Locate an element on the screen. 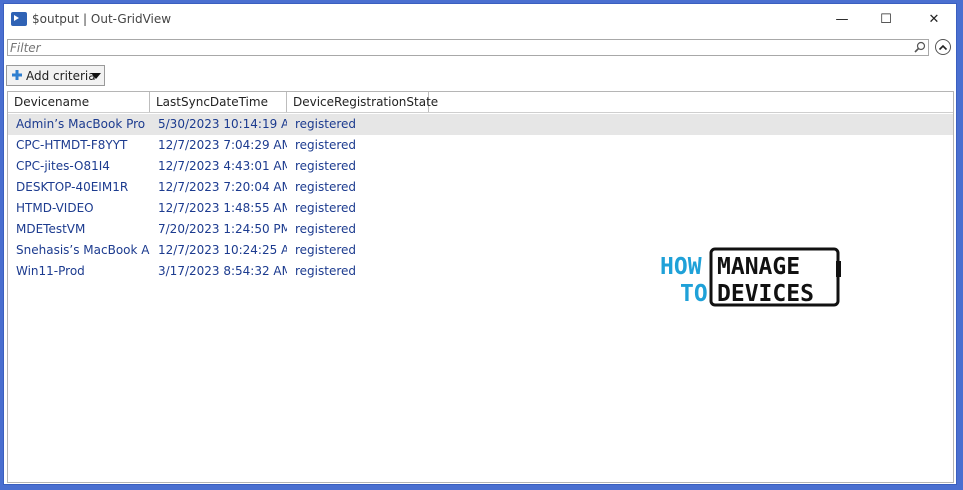 The height and width of the screenshot is (490, 963). cell-lastsync: 12/7/2023 7:20:04 AM is located at coordinates (222, 187).